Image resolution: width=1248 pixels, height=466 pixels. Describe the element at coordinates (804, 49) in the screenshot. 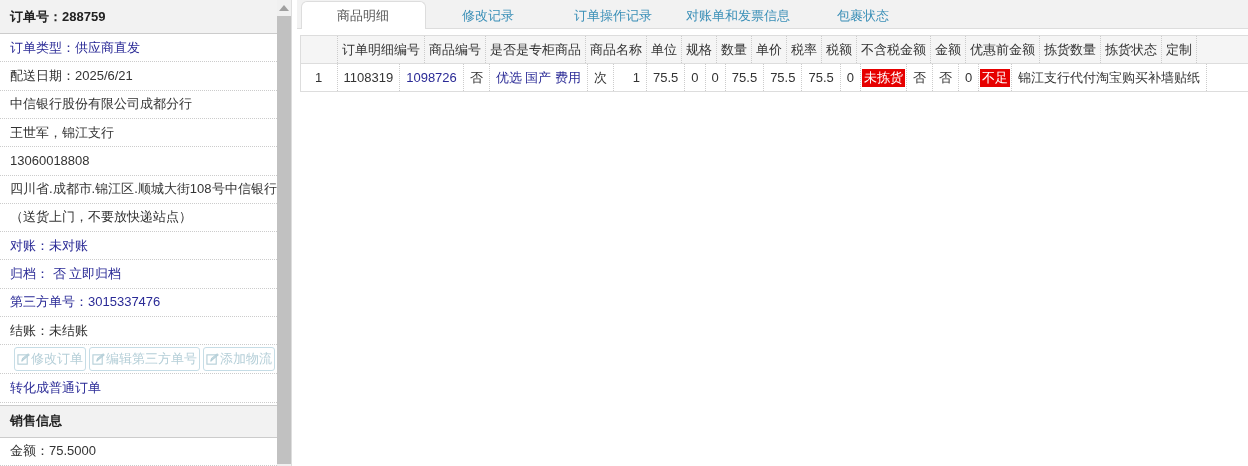

I see `column-header: 税率` at that location.